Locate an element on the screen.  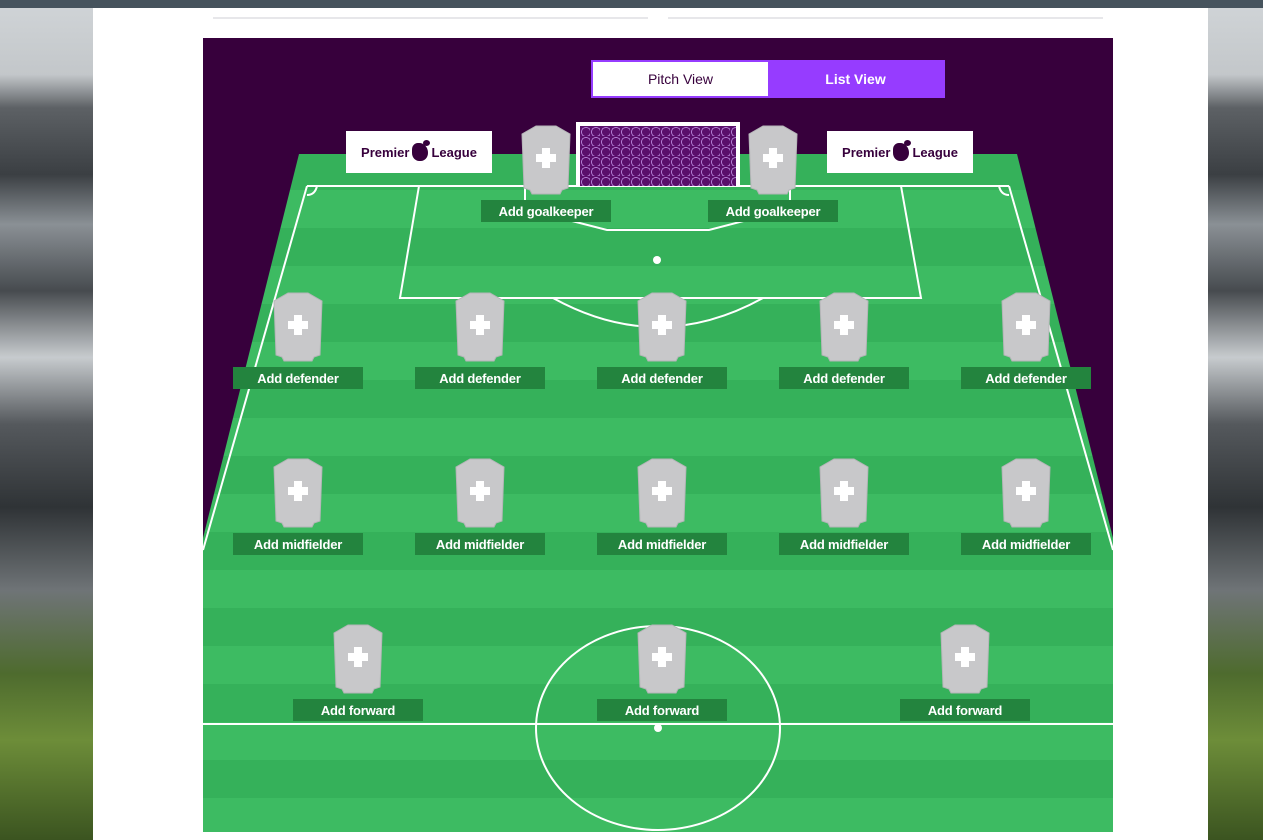
midfielder-slot-4: Add midfielder is located at coordinates (844, 507).